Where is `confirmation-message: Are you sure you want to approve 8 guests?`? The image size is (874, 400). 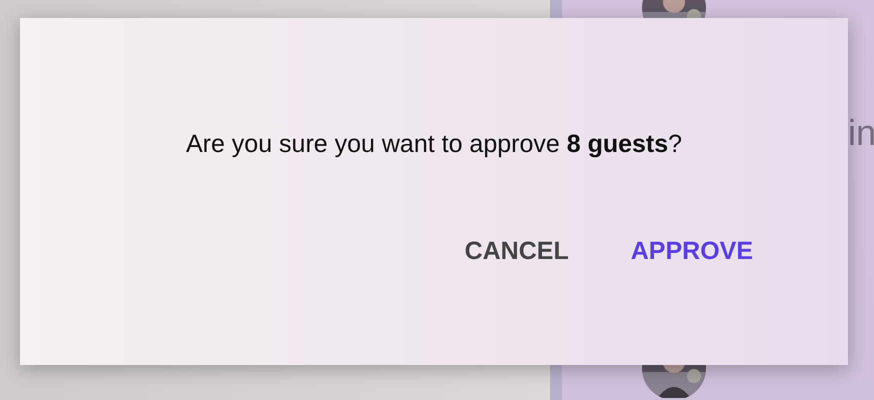 confirmation-message: Are you sure you want to approve 8 guests? is located at coordinates (434, 144).